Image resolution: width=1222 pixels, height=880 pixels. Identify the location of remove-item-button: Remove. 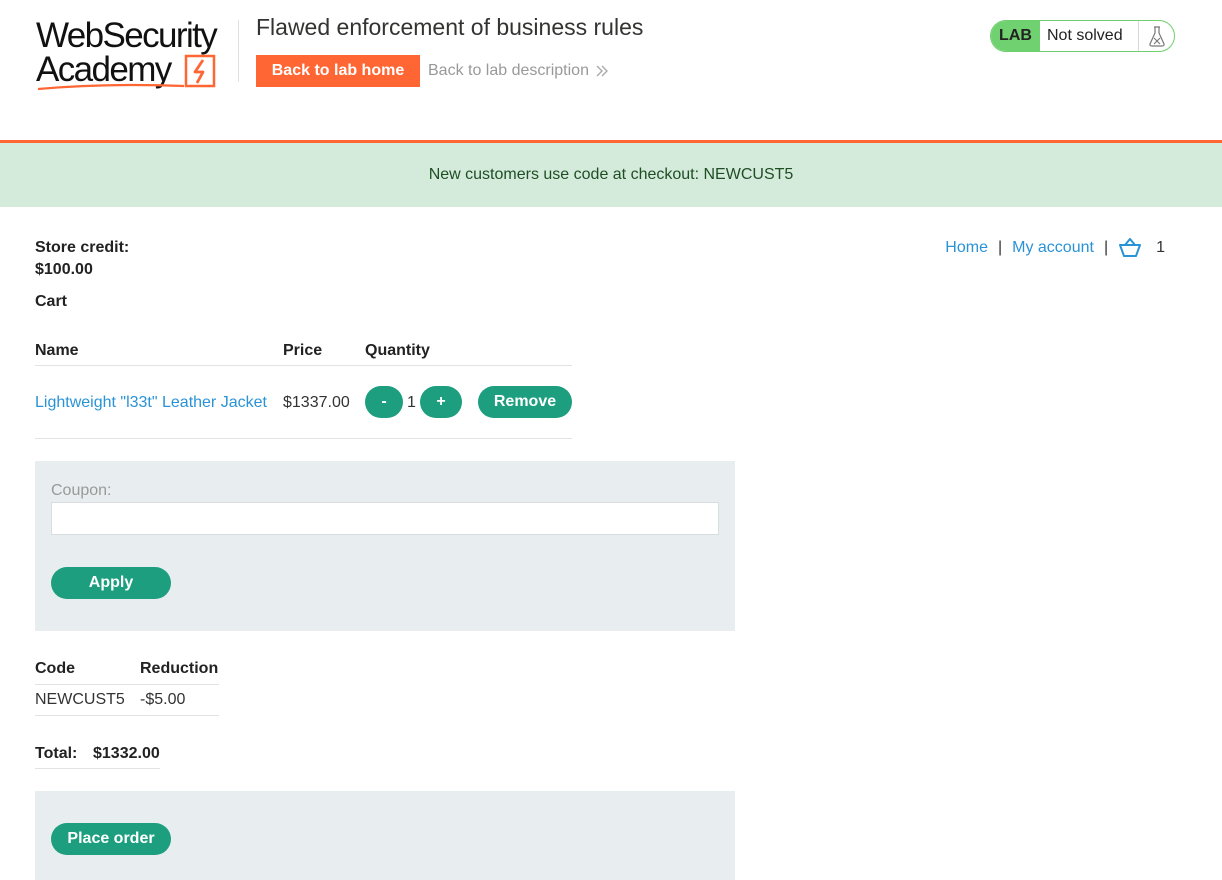
(525, 402).